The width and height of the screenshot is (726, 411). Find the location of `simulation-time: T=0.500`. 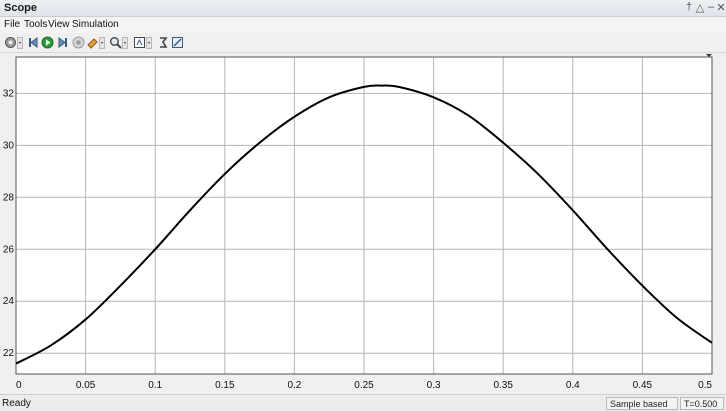

simulation-time: T=0.500 is located at coordinates (702, 403).